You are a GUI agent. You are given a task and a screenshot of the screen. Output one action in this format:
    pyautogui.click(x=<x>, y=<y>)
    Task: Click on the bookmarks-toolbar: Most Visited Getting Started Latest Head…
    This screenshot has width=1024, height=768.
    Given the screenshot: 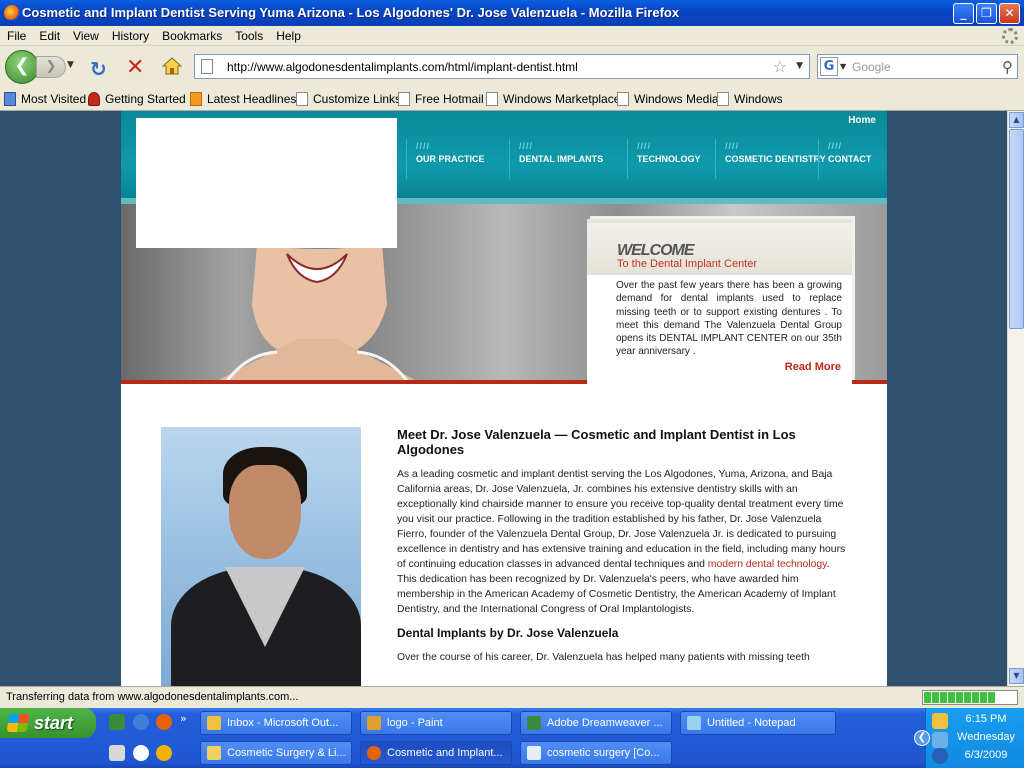 What is the action you would take?
    pyautogui.click(x=512, y=99)
    